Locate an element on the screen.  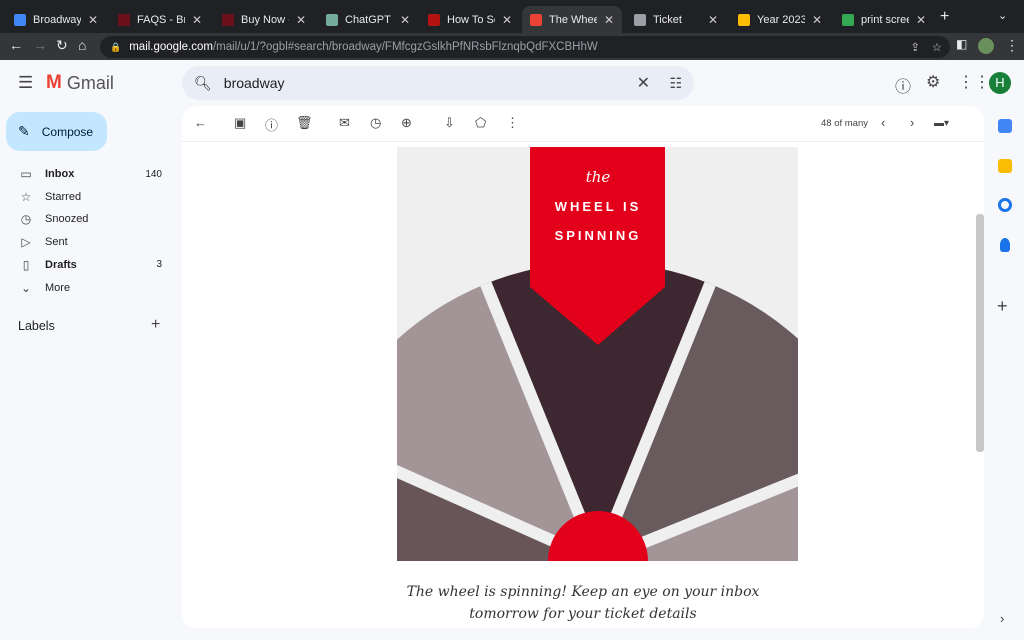
tab-title: Broadway Ro is located at coordinates (57, 19).